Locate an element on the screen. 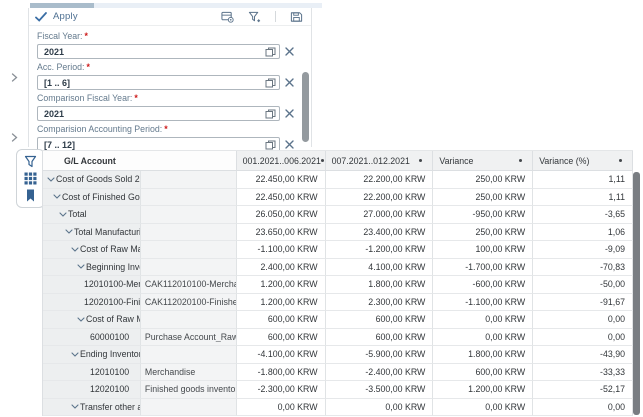  input-value: [1 .. 6] is located at coordinates (57, 82).